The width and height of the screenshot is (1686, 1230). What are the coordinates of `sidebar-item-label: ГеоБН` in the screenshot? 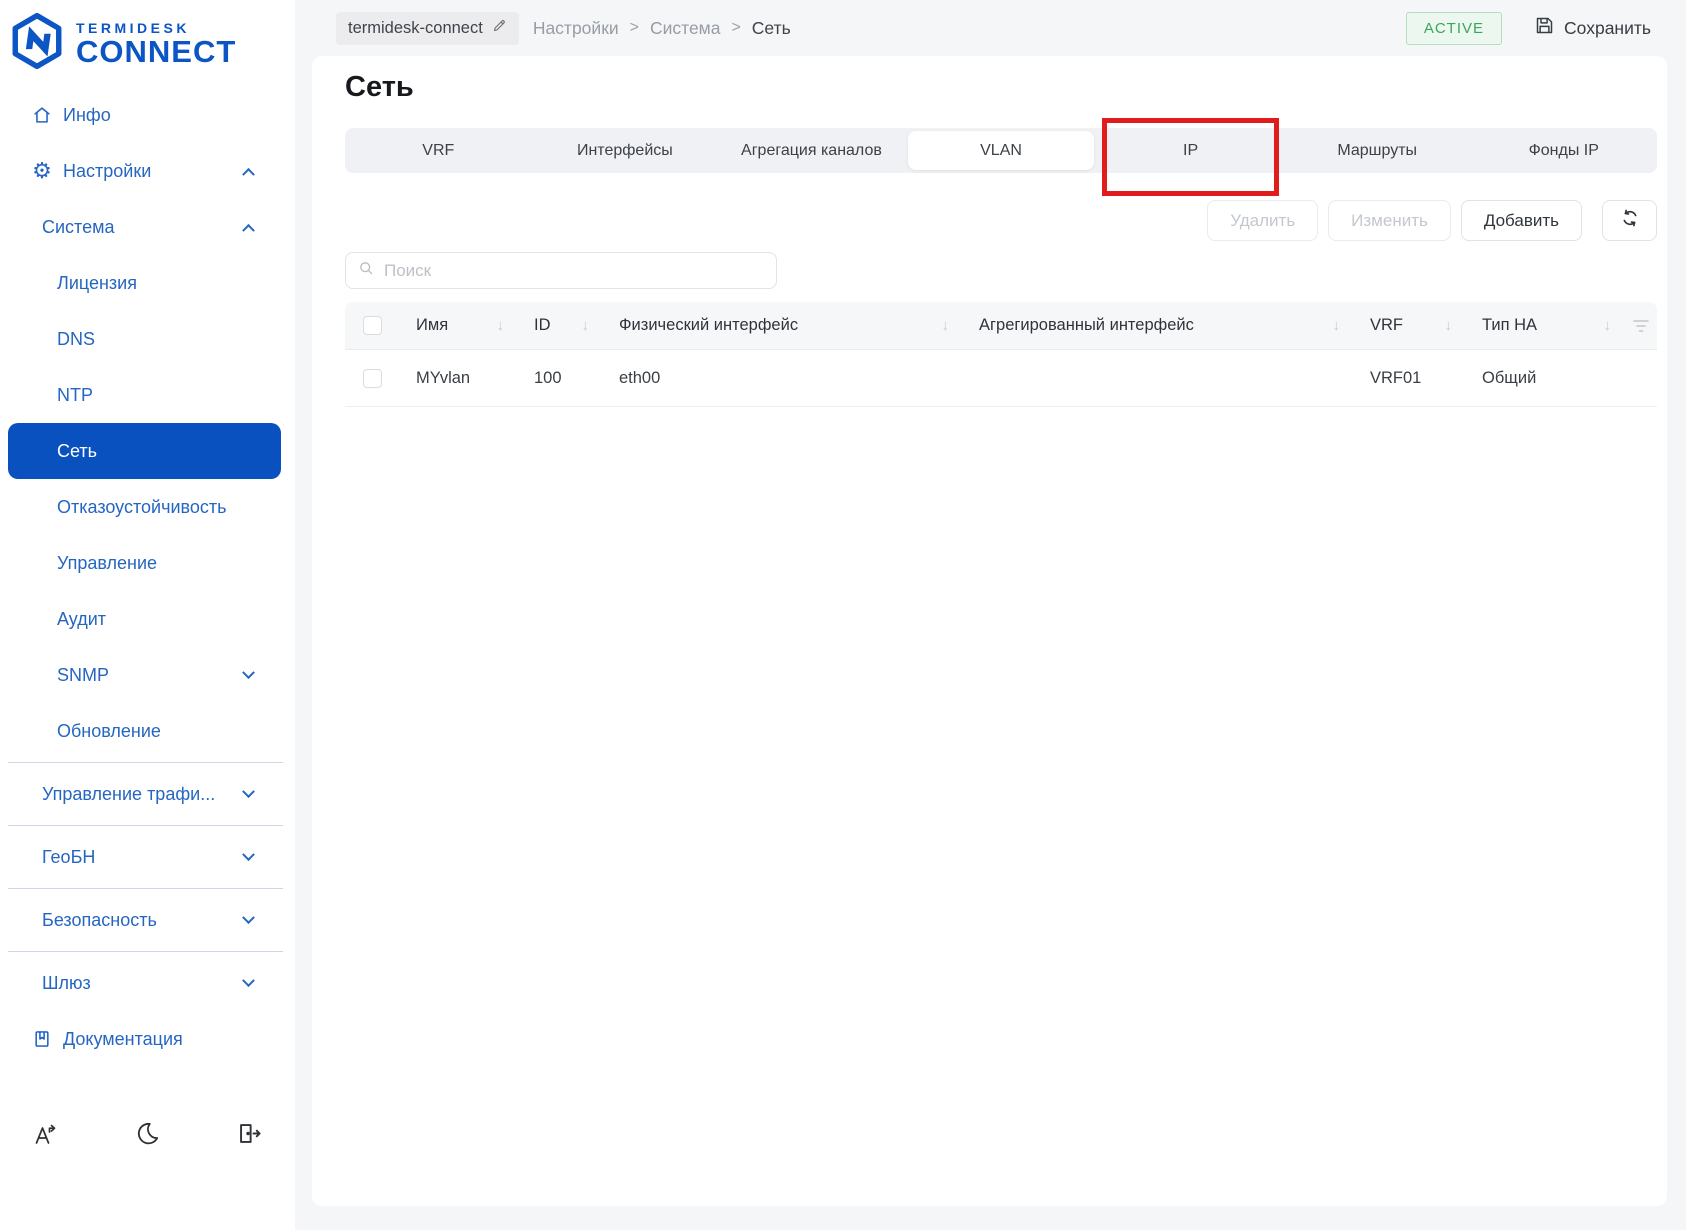 It's located at (69, 856).